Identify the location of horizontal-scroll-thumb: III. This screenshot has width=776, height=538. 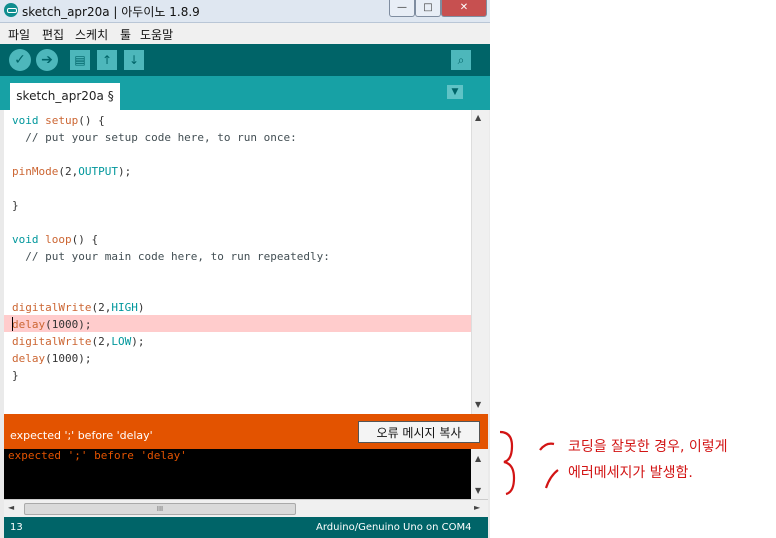
(160, 509).